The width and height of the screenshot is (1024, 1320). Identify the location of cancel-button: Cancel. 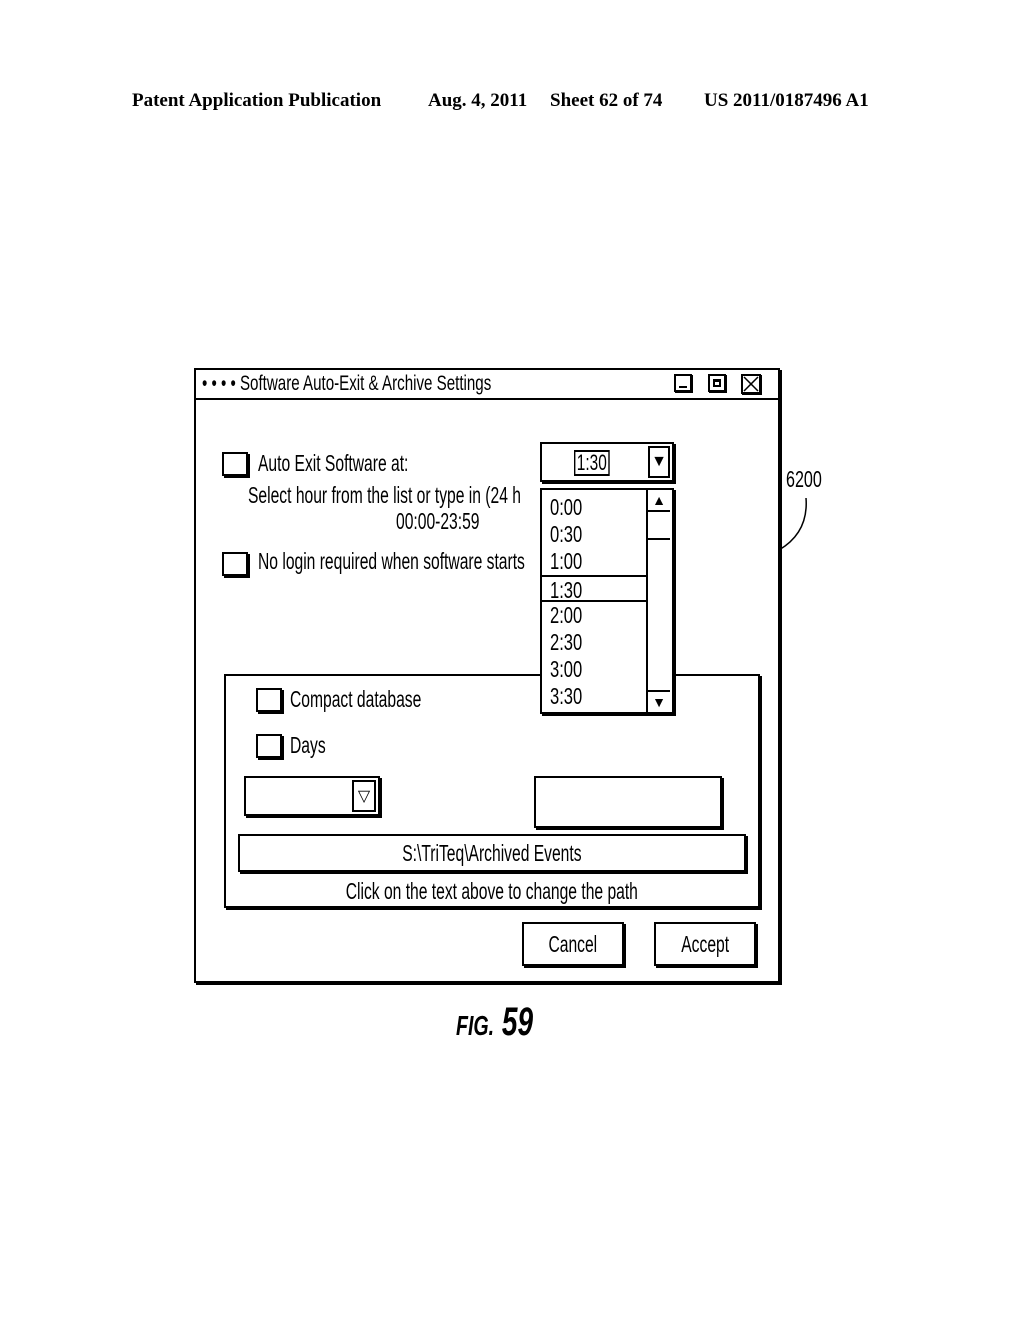
(573, 944).